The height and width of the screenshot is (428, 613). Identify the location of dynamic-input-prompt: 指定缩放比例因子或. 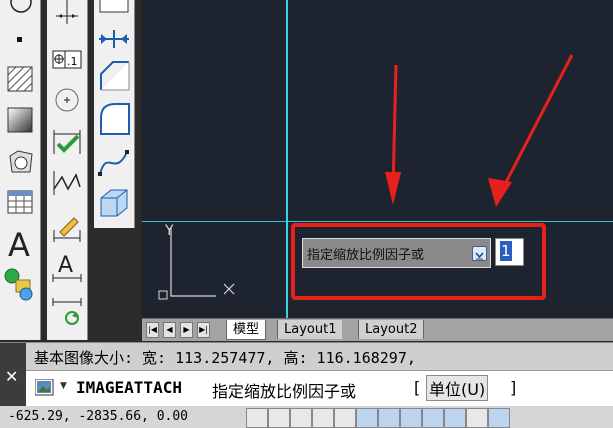
(396, 253).